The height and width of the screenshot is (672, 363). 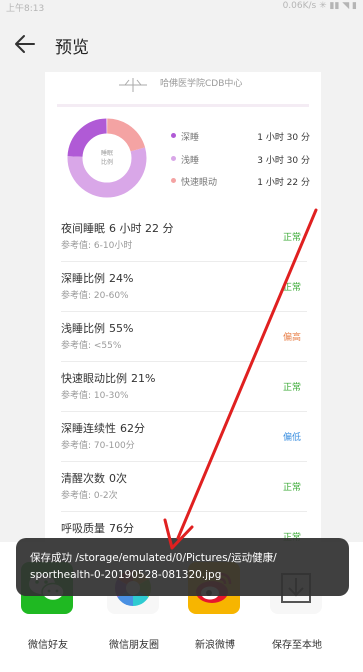 I want to click on legend-value: 1 小时 22 分, so click(x=283, y=183).